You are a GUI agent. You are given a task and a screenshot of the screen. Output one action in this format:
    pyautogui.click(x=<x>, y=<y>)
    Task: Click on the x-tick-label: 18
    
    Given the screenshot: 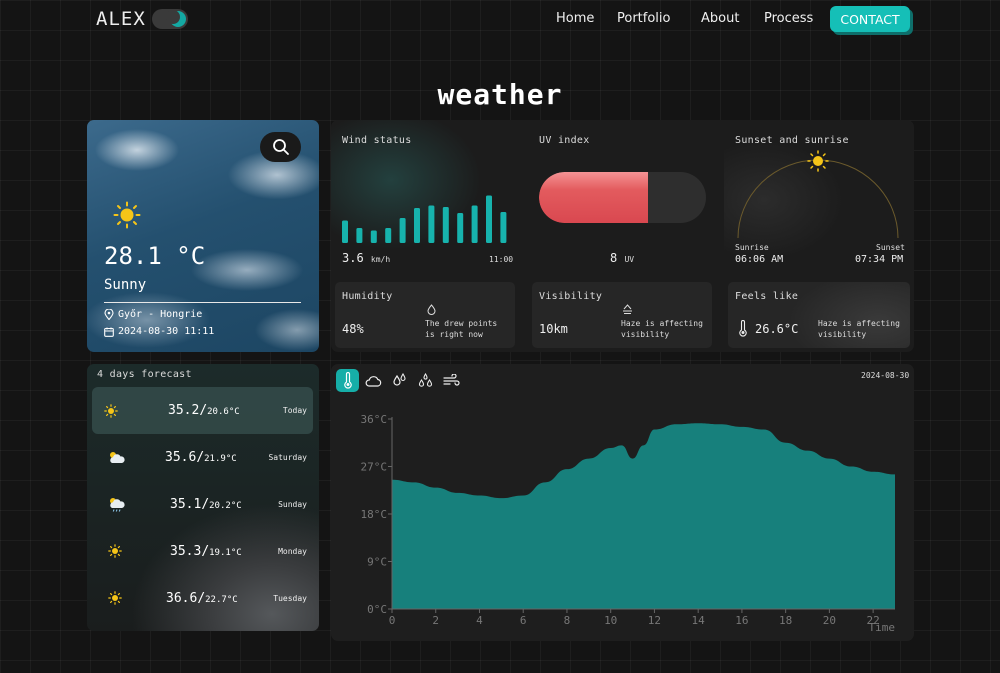 What is the action you would take?
    pyautogui.click(x=785, y=620)
    